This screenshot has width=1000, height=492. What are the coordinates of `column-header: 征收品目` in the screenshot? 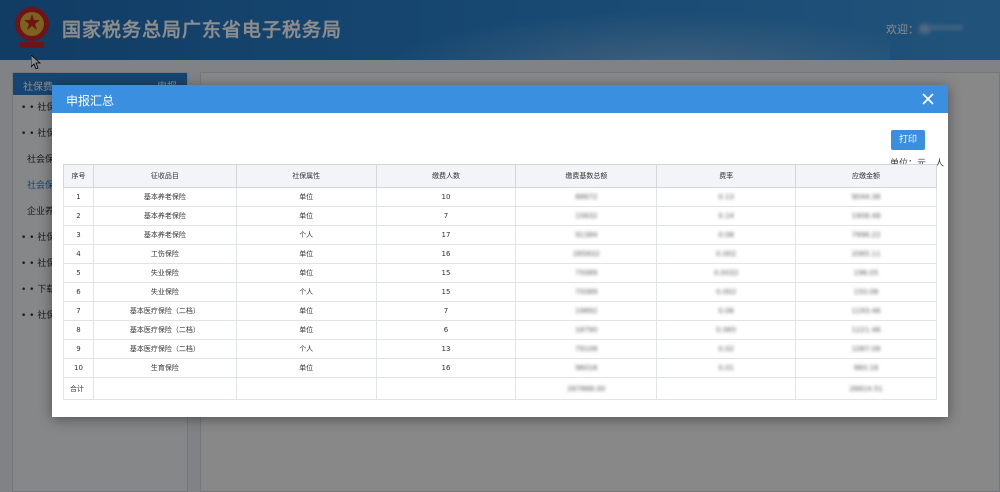 It's located at (164, 176).